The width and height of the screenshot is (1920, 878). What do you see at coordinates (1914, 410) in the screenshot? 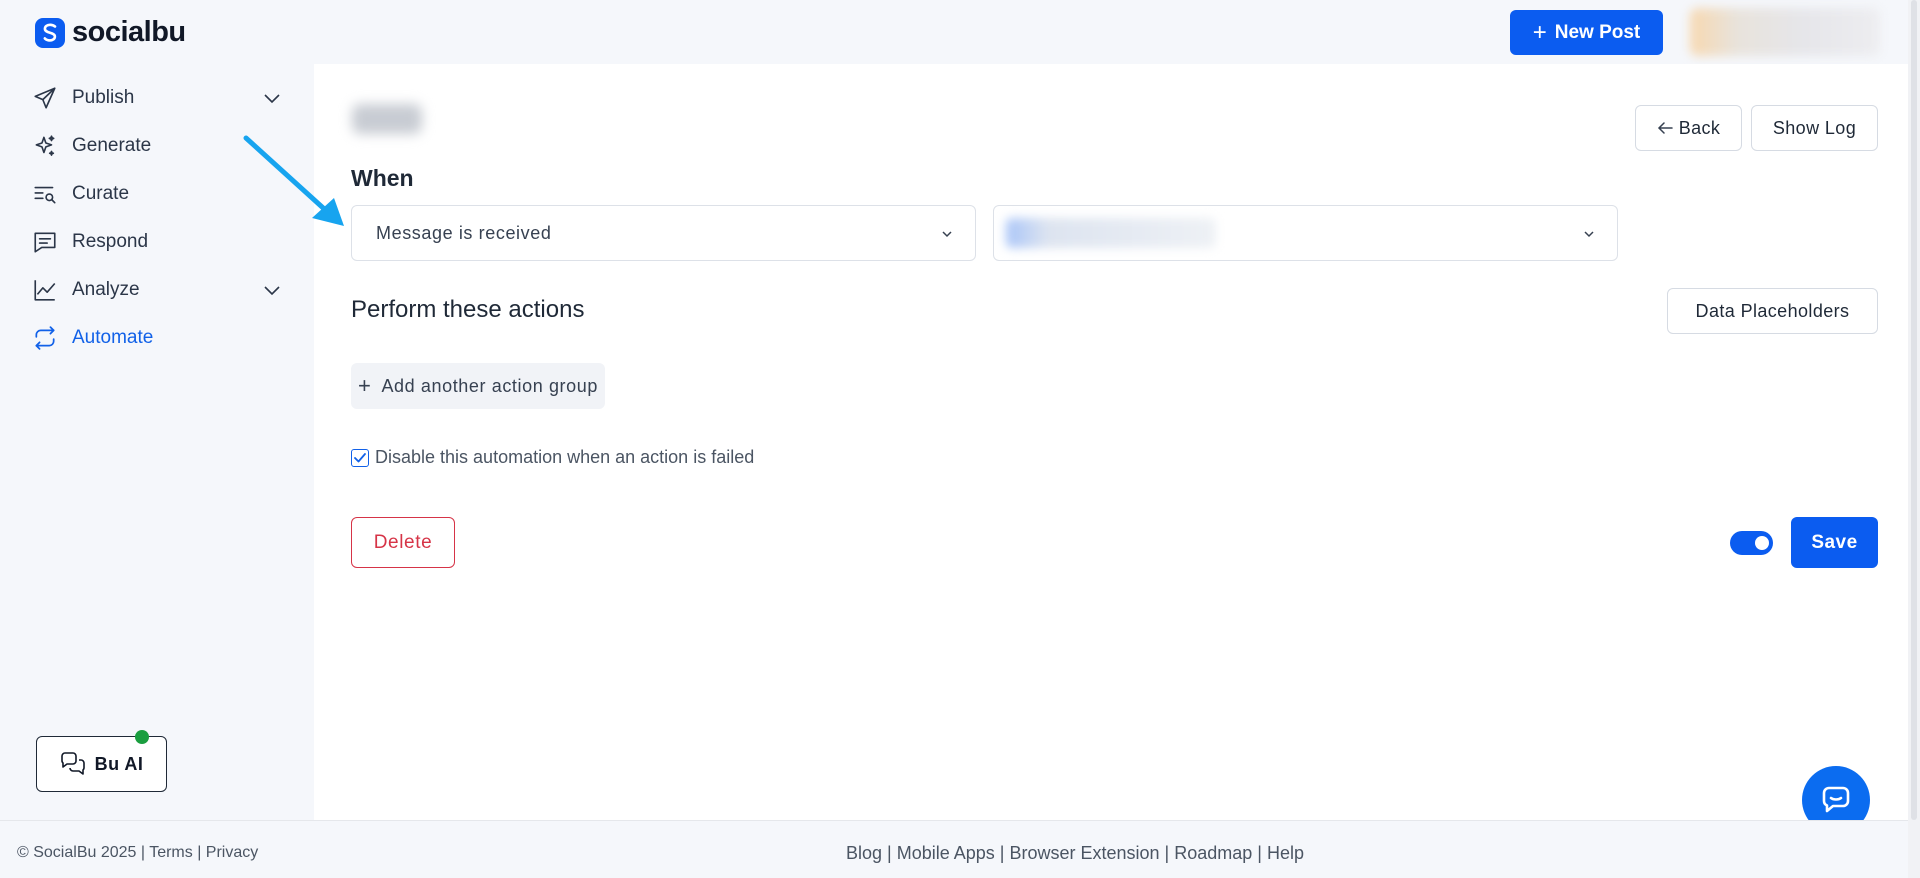
I see `scrollbar-thumb` at bounding box center [1914, 410].